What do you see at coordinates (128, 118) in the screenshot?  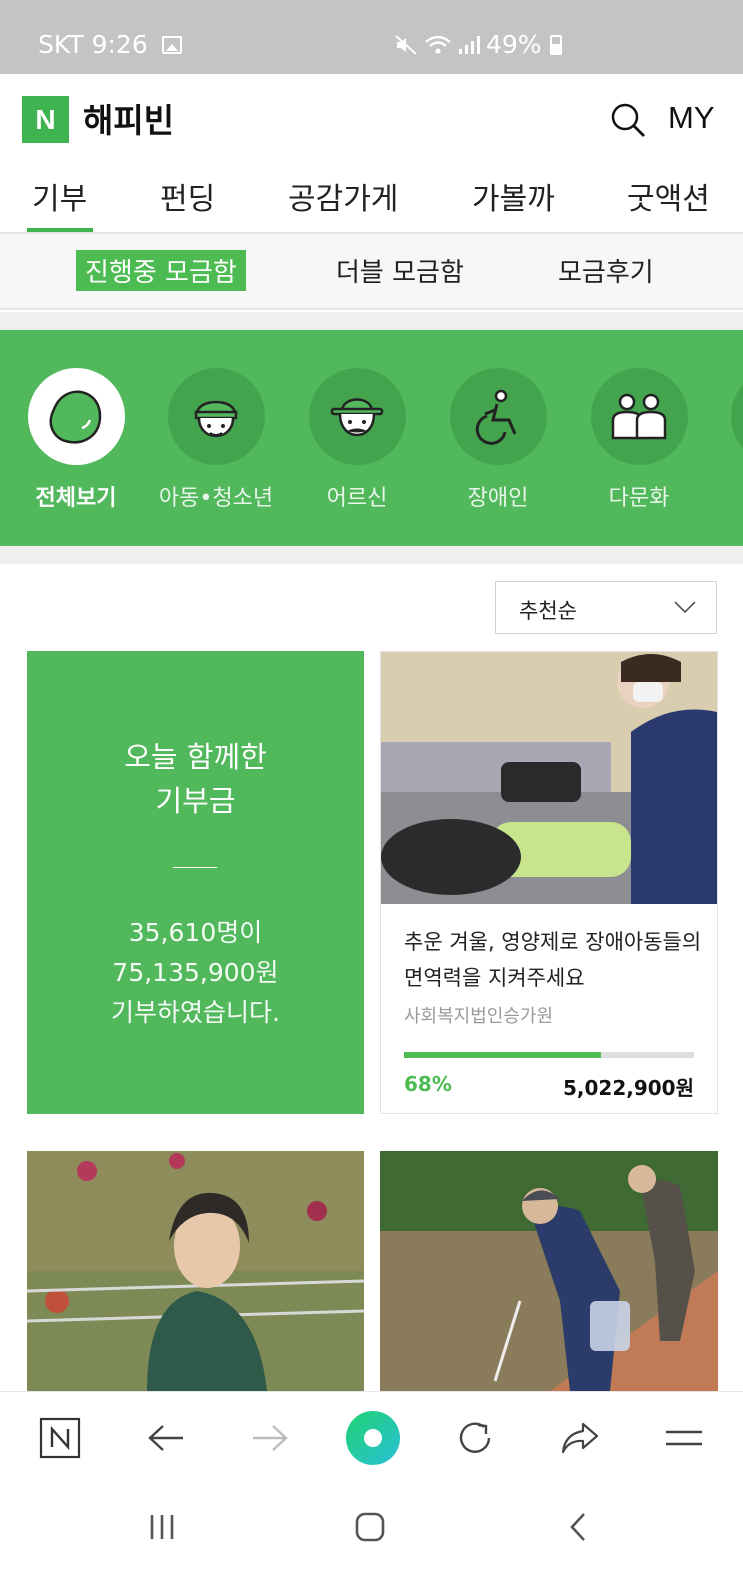 I see `brand-title: 해피빈` at bounding box center [128, 118].